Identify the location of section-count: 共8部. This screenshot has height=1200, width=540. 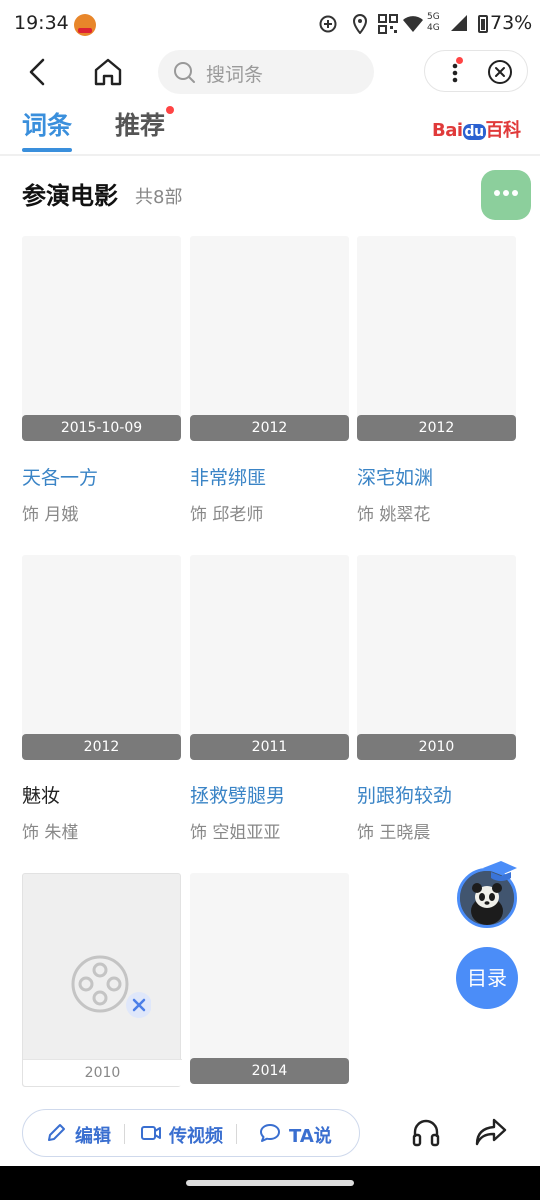
(159, 197).